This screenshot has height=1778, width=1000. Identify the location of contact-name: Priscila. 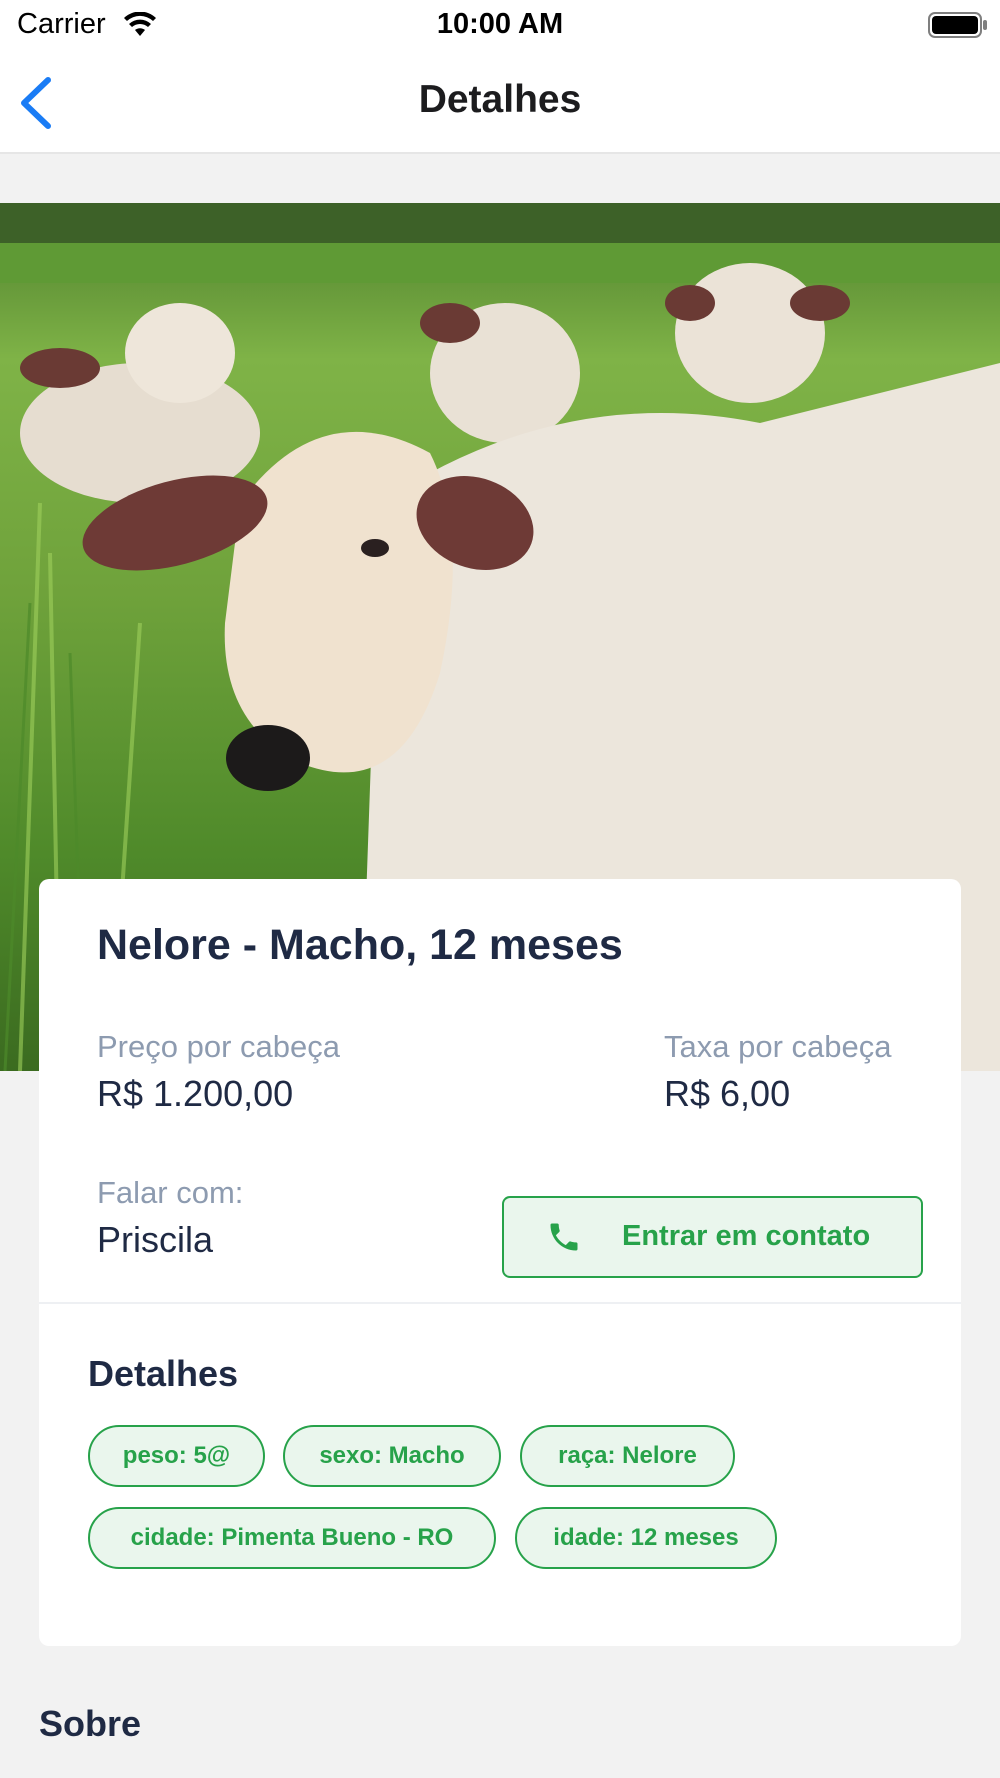
(155, 1239).